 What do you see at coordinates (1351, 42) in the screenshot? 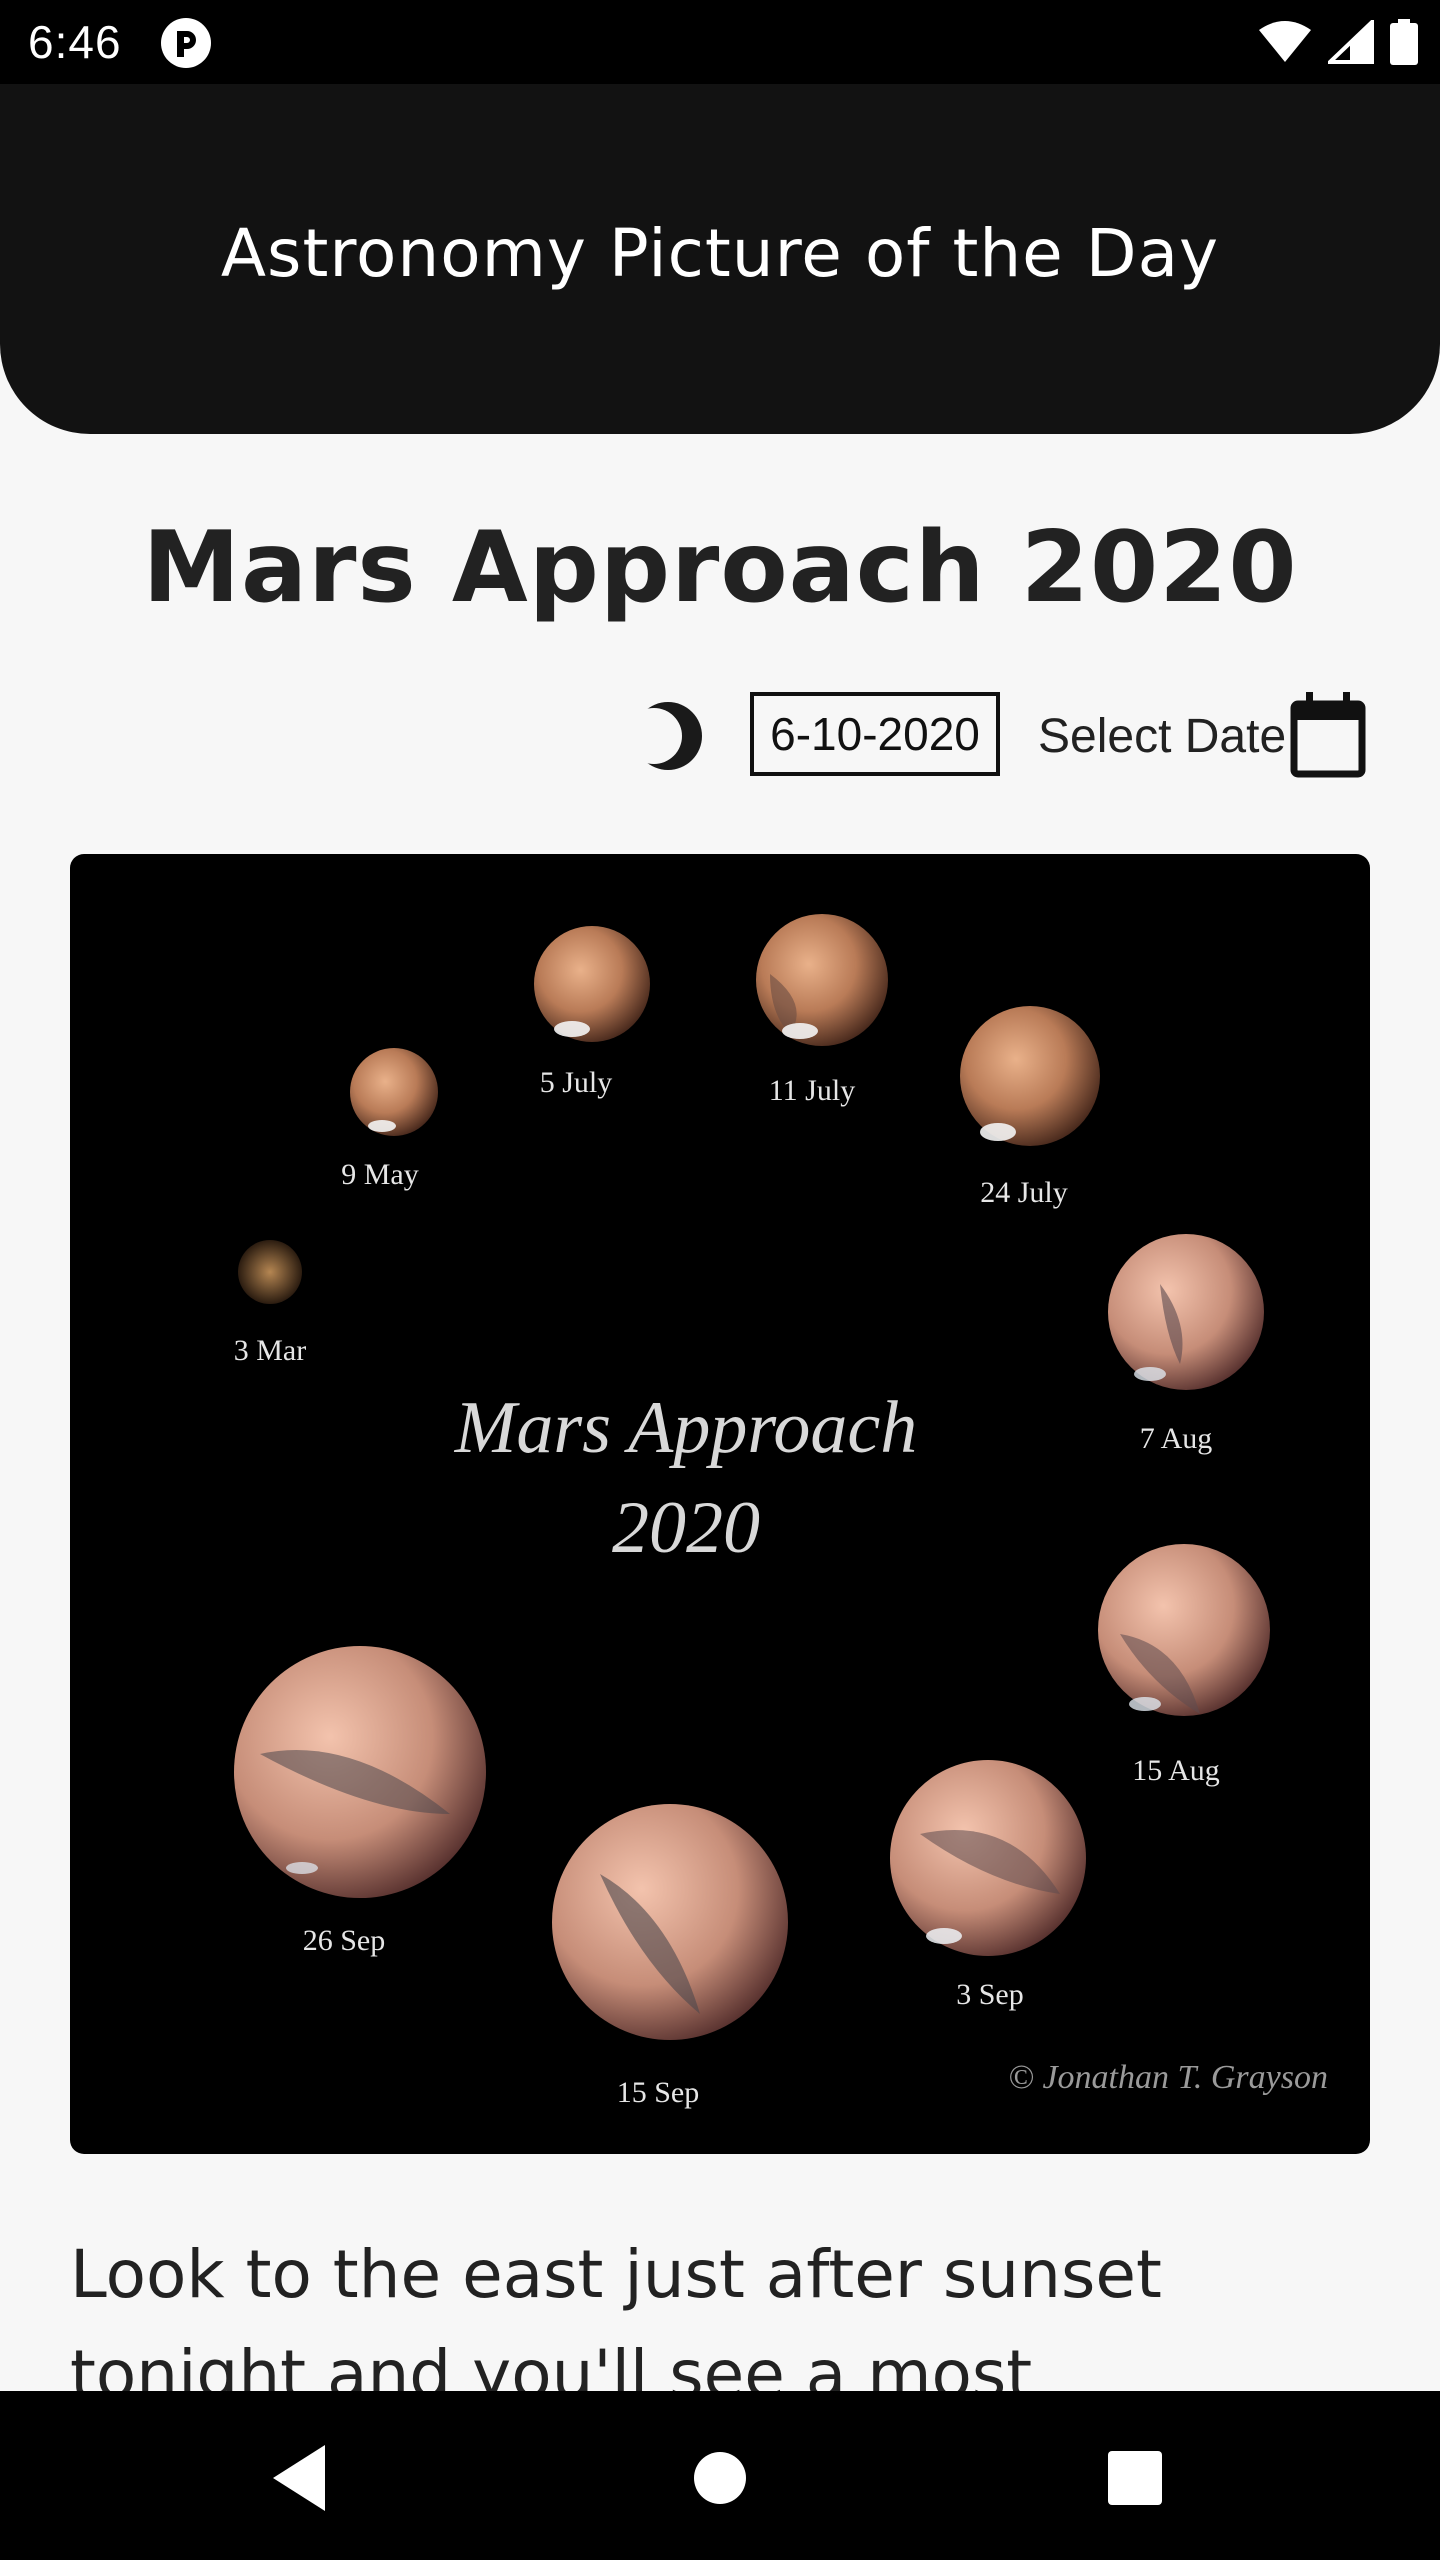
I see `cell-signal-icon` at bounding box center [1351, 42].